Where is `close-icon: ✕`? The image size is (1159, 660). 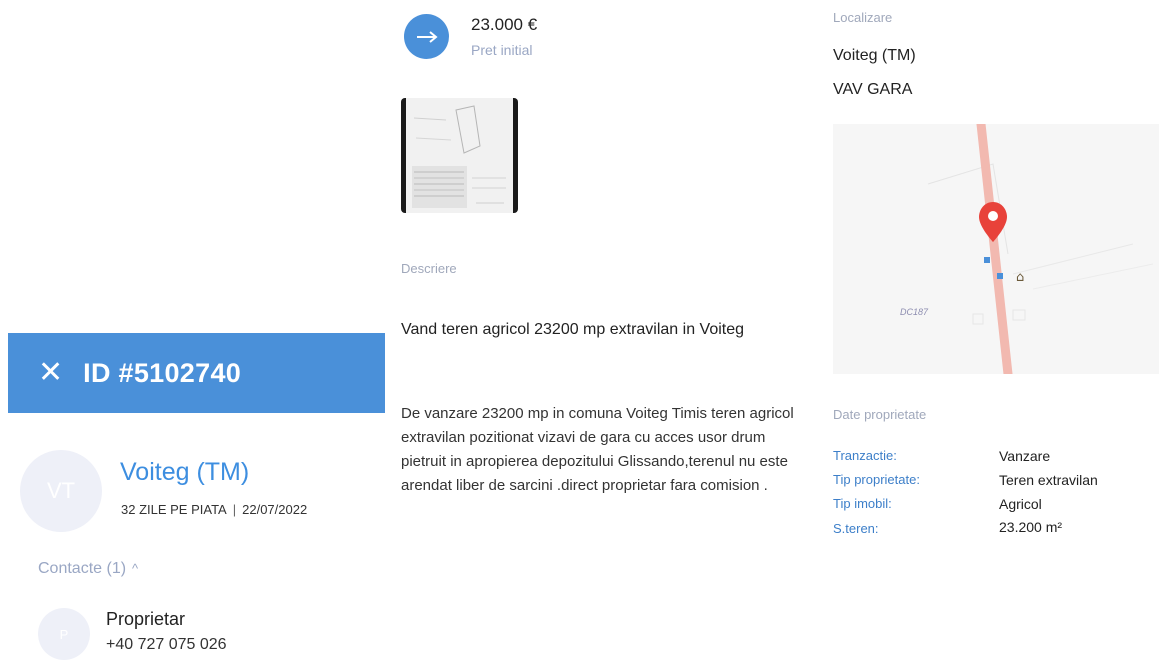 close-icon: ✕ is located at coordinates (50, 373).